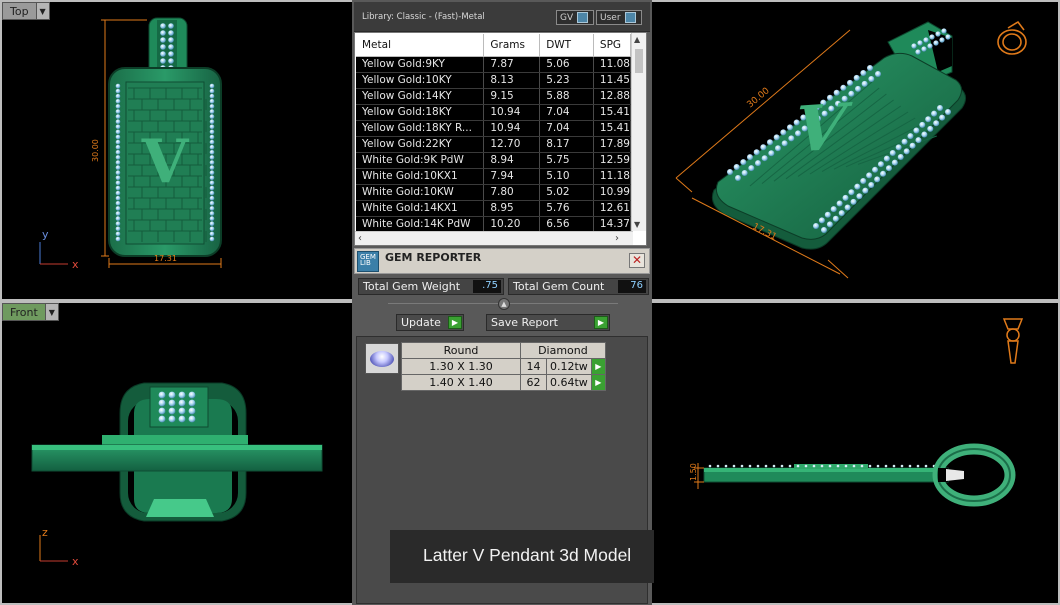  Describe the element at coordinates (512, 176) in the screenshot. I see `grams-cell: 7.94` at that location.